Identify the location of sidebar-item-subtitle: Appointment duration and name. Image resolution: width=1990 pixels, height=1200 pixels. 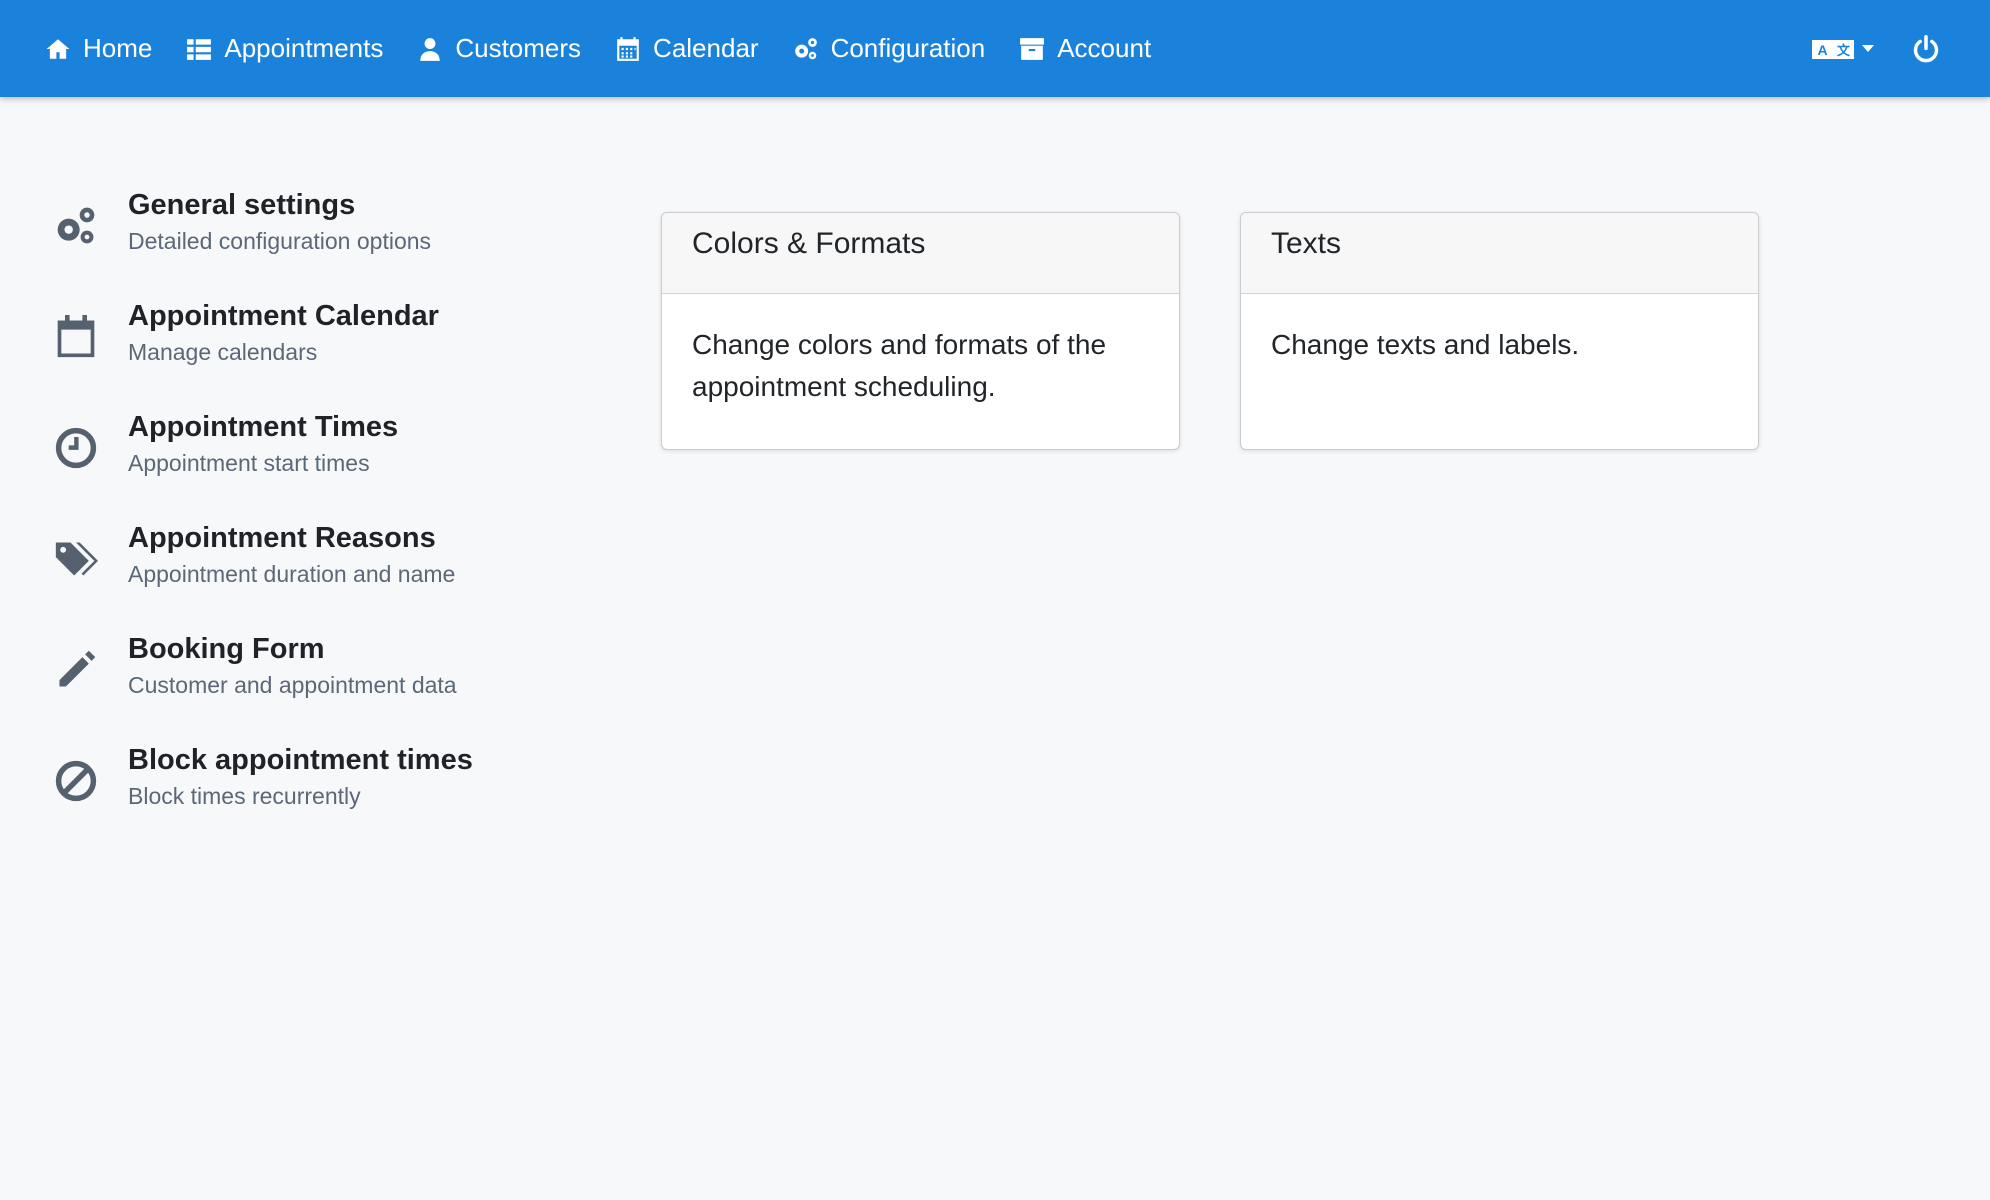
(292, 574).